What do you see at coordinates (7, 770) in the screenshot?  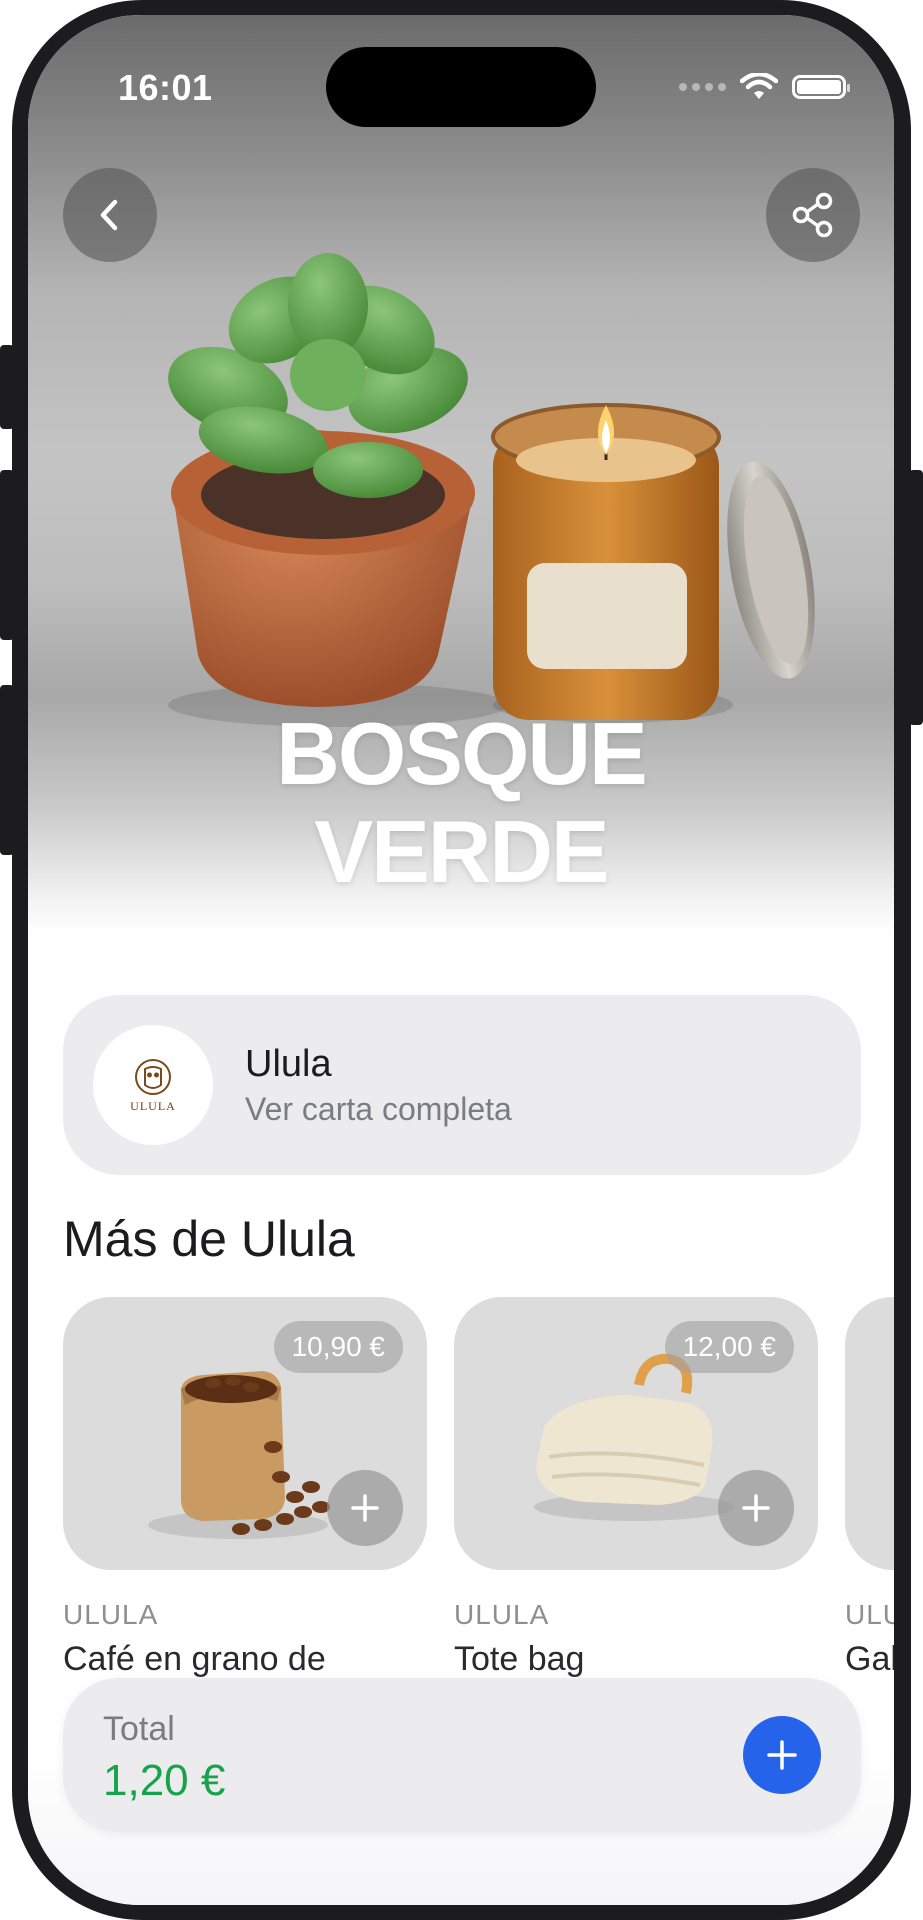 I see `volume-down-button` at bounding box center [7, 770].